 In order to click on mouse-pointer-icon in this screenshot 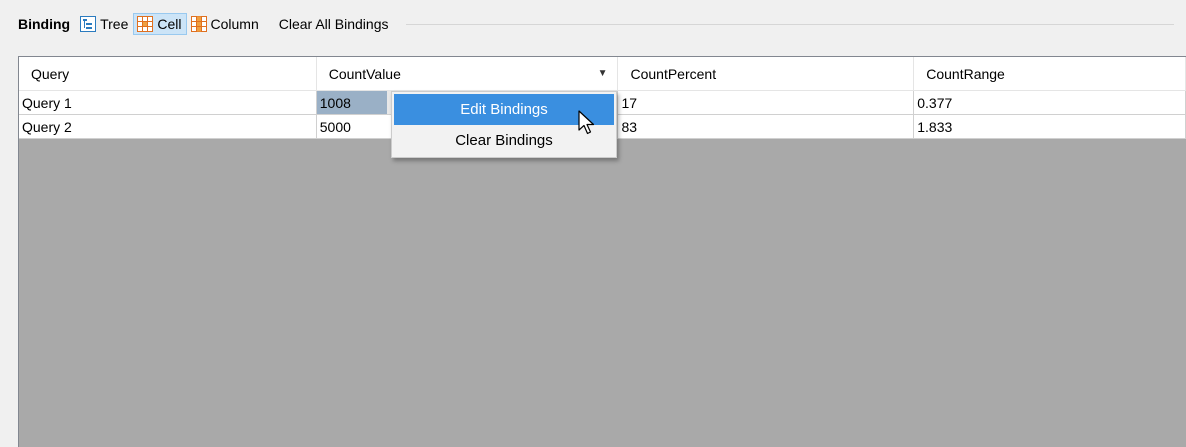, I will do `click(586, 122)`.